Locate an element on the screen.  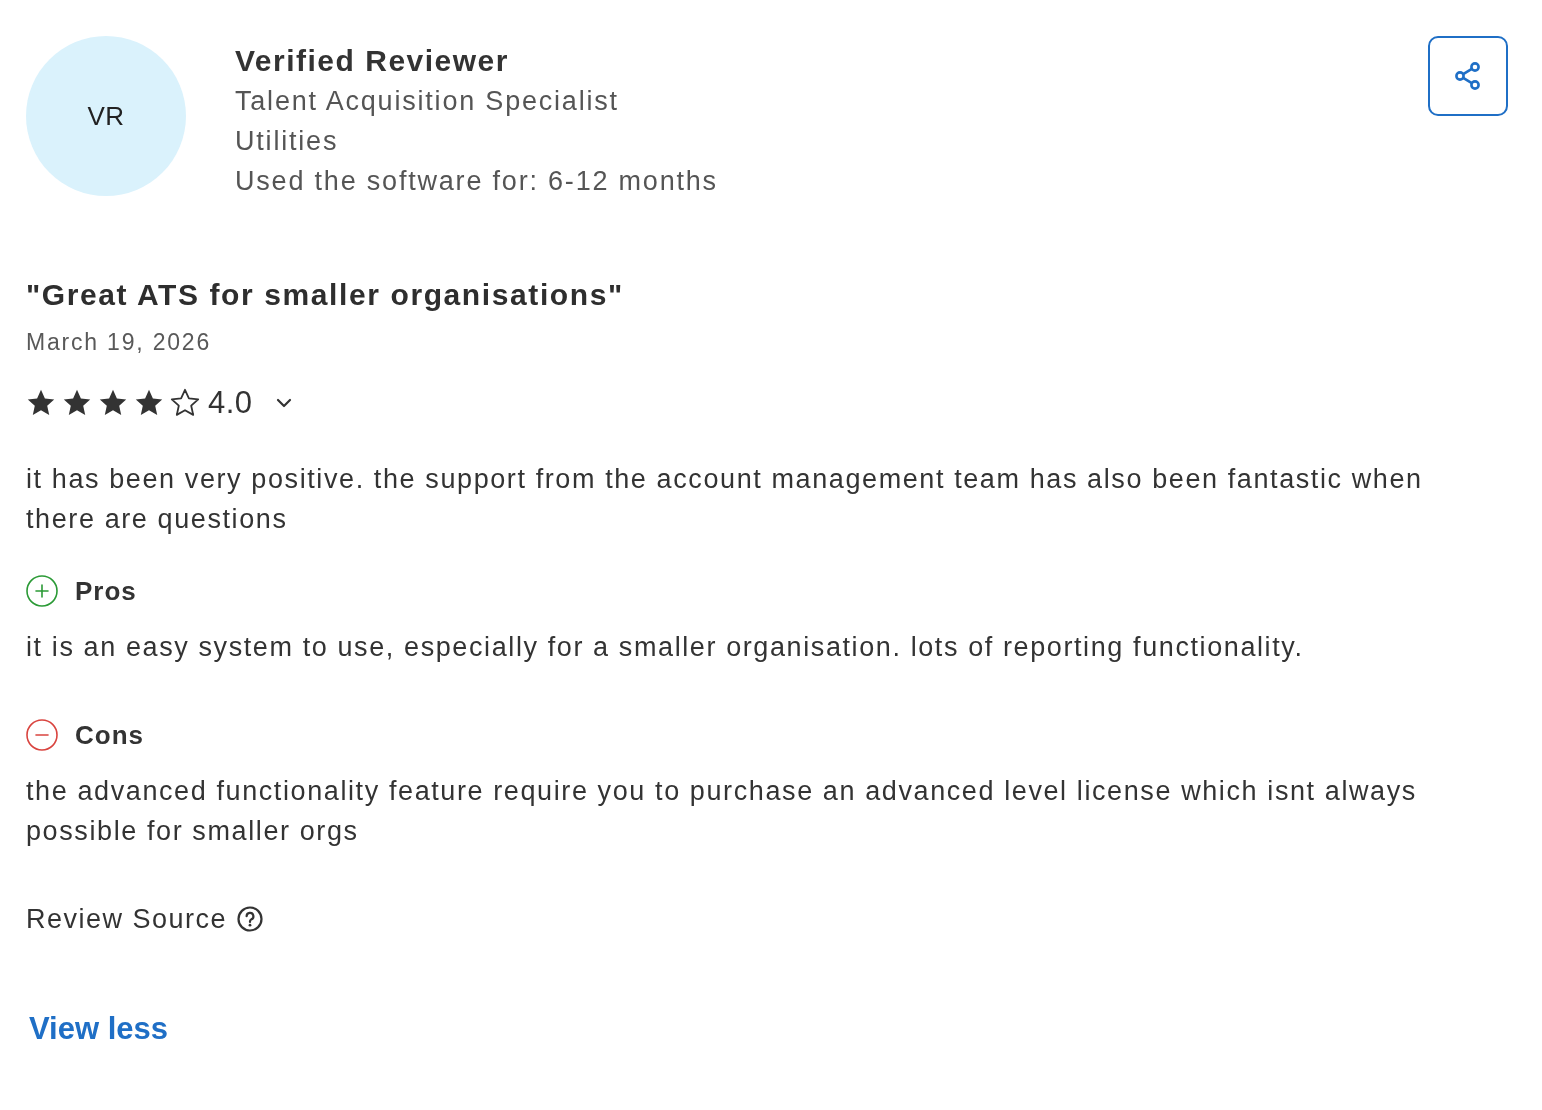
outline-star-icon is located at coordinates (185, 403).